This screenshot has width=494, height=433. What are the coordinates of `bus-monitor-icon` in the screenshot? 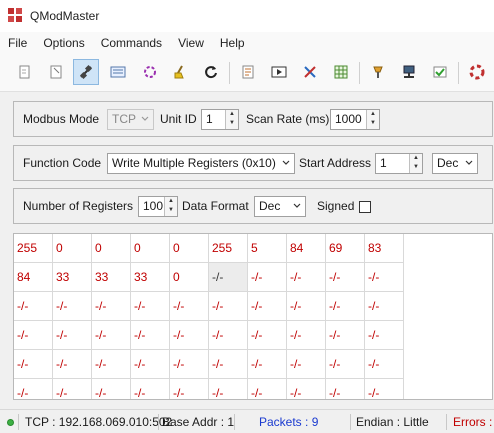 It's located at (378, 72).